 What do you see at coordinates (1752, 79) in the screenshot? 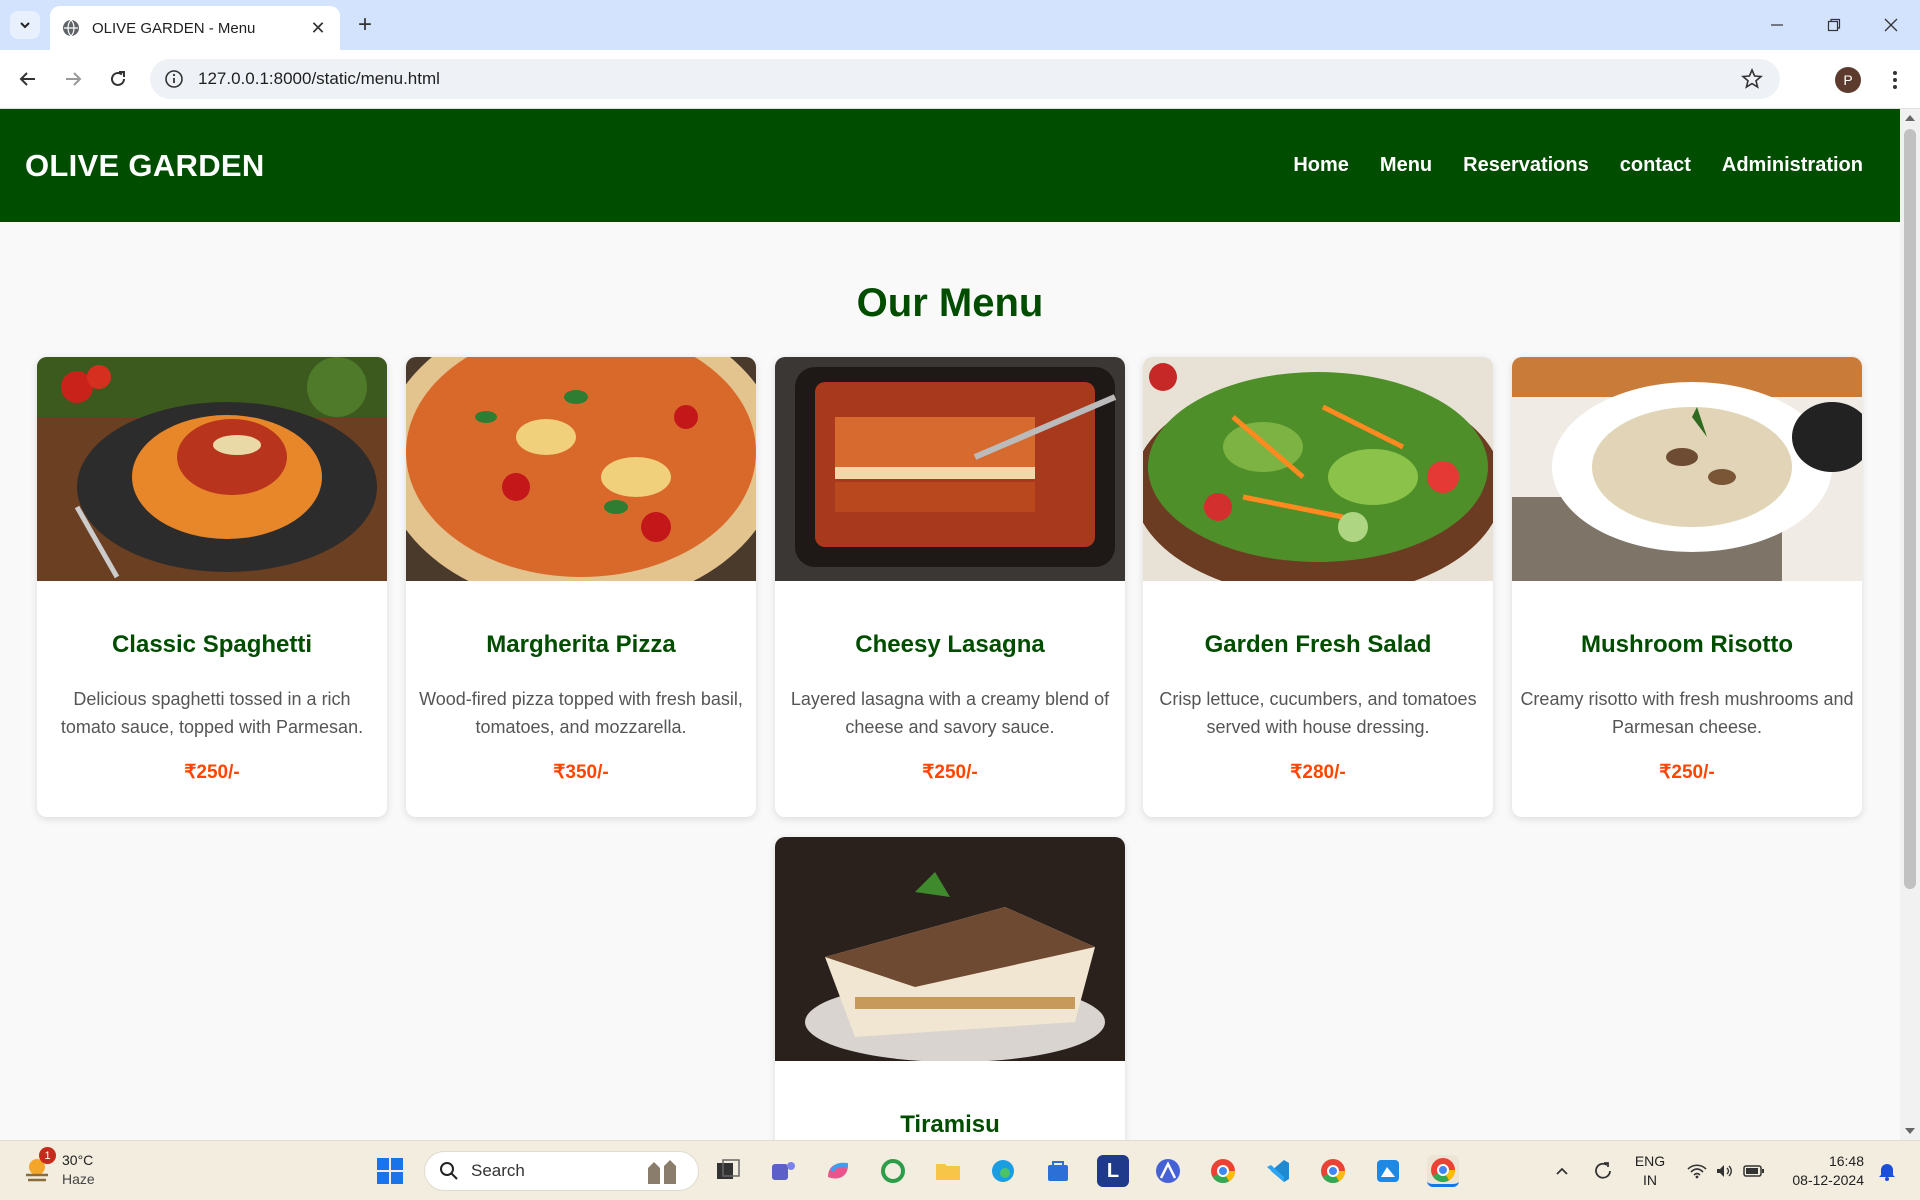
I see `bookmark-star-icon` at bounding box center [1752, 79].